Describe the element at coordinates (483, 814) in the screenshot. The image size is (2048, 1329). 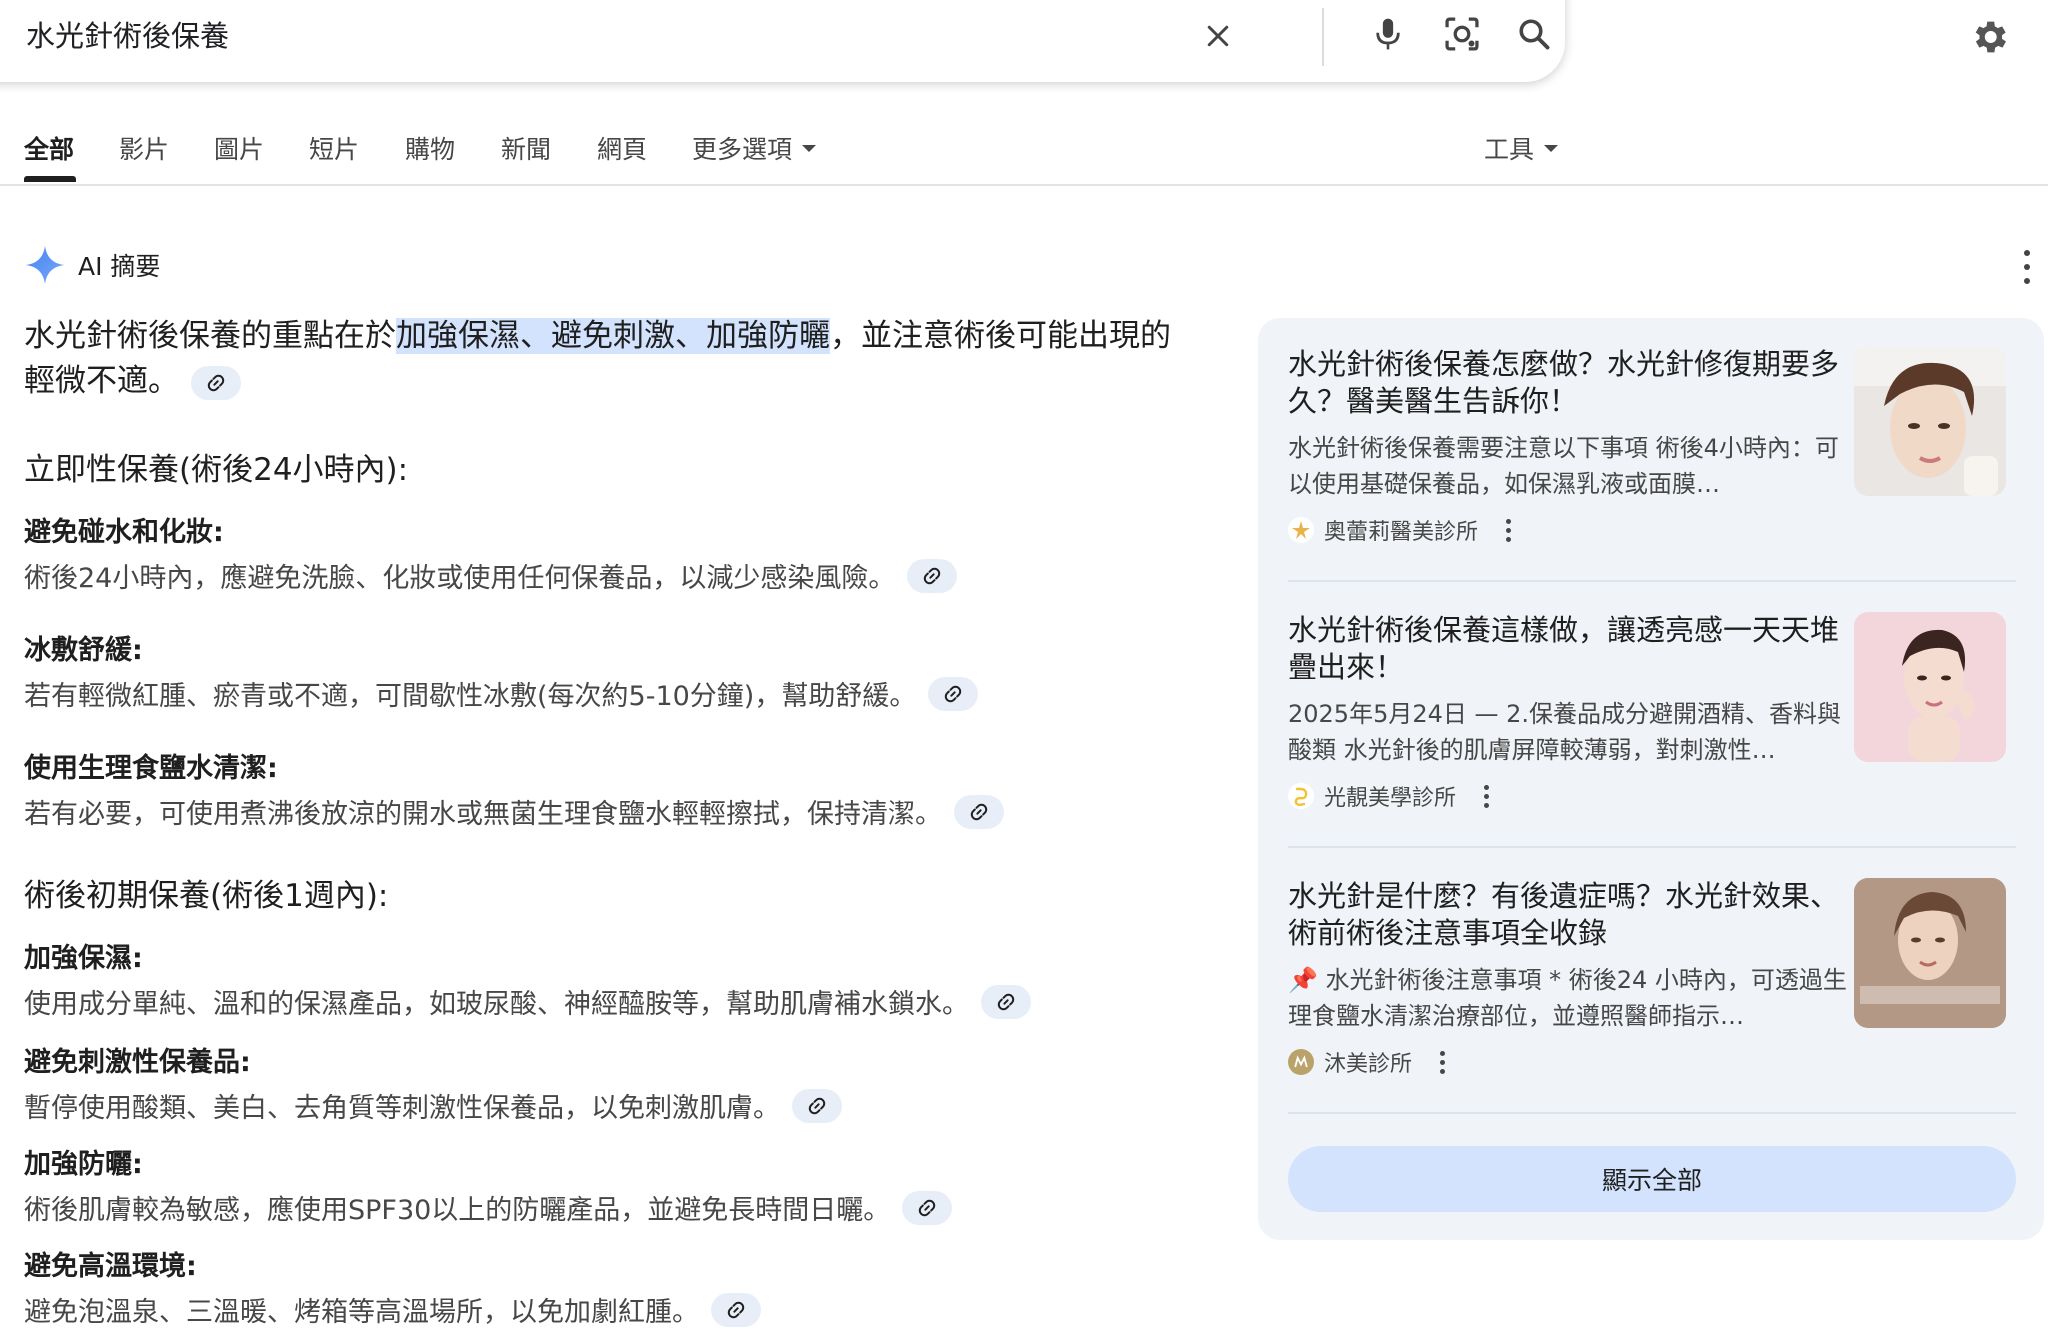
I see `item-text-content: 若有必要，可使用煮沸後放涼的開水或無菌生理食鹽水輕輕擦拭，保持清潔。` at that location.